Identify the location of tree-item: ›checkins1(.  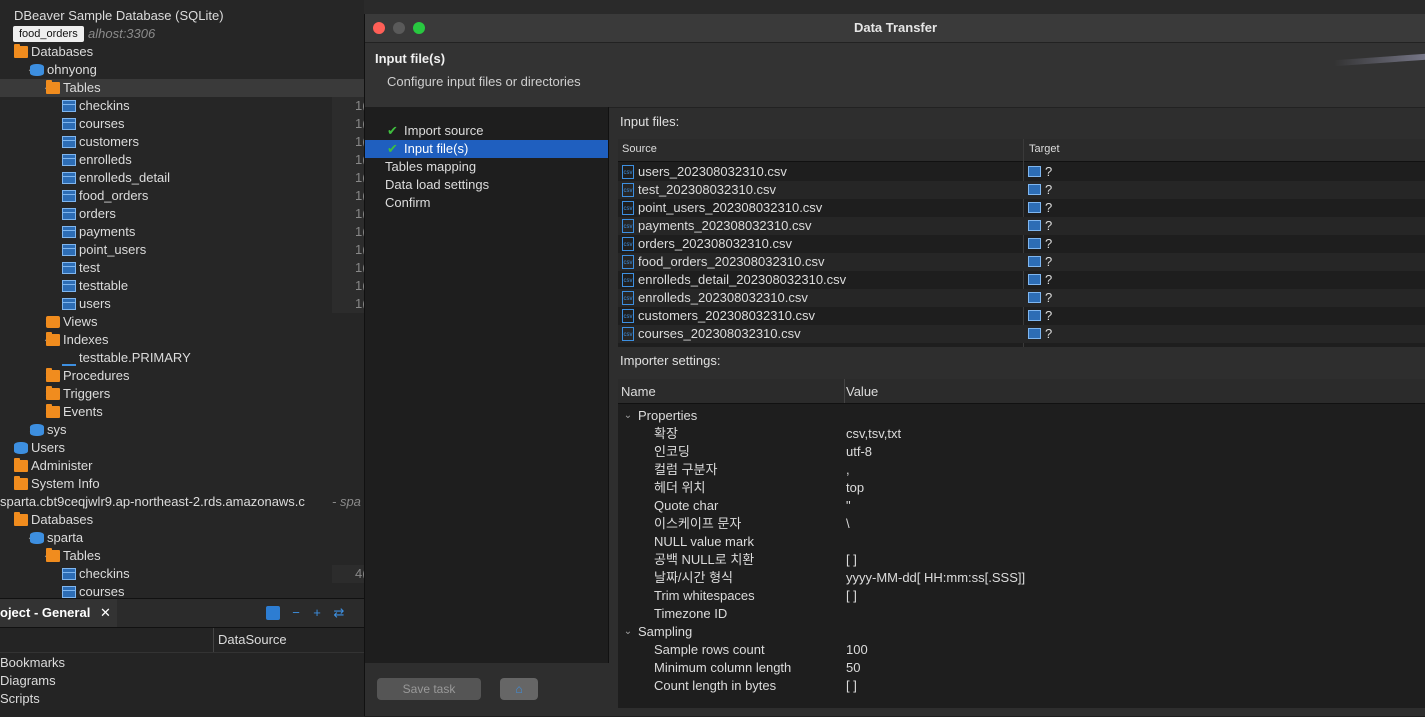
(182, 106).